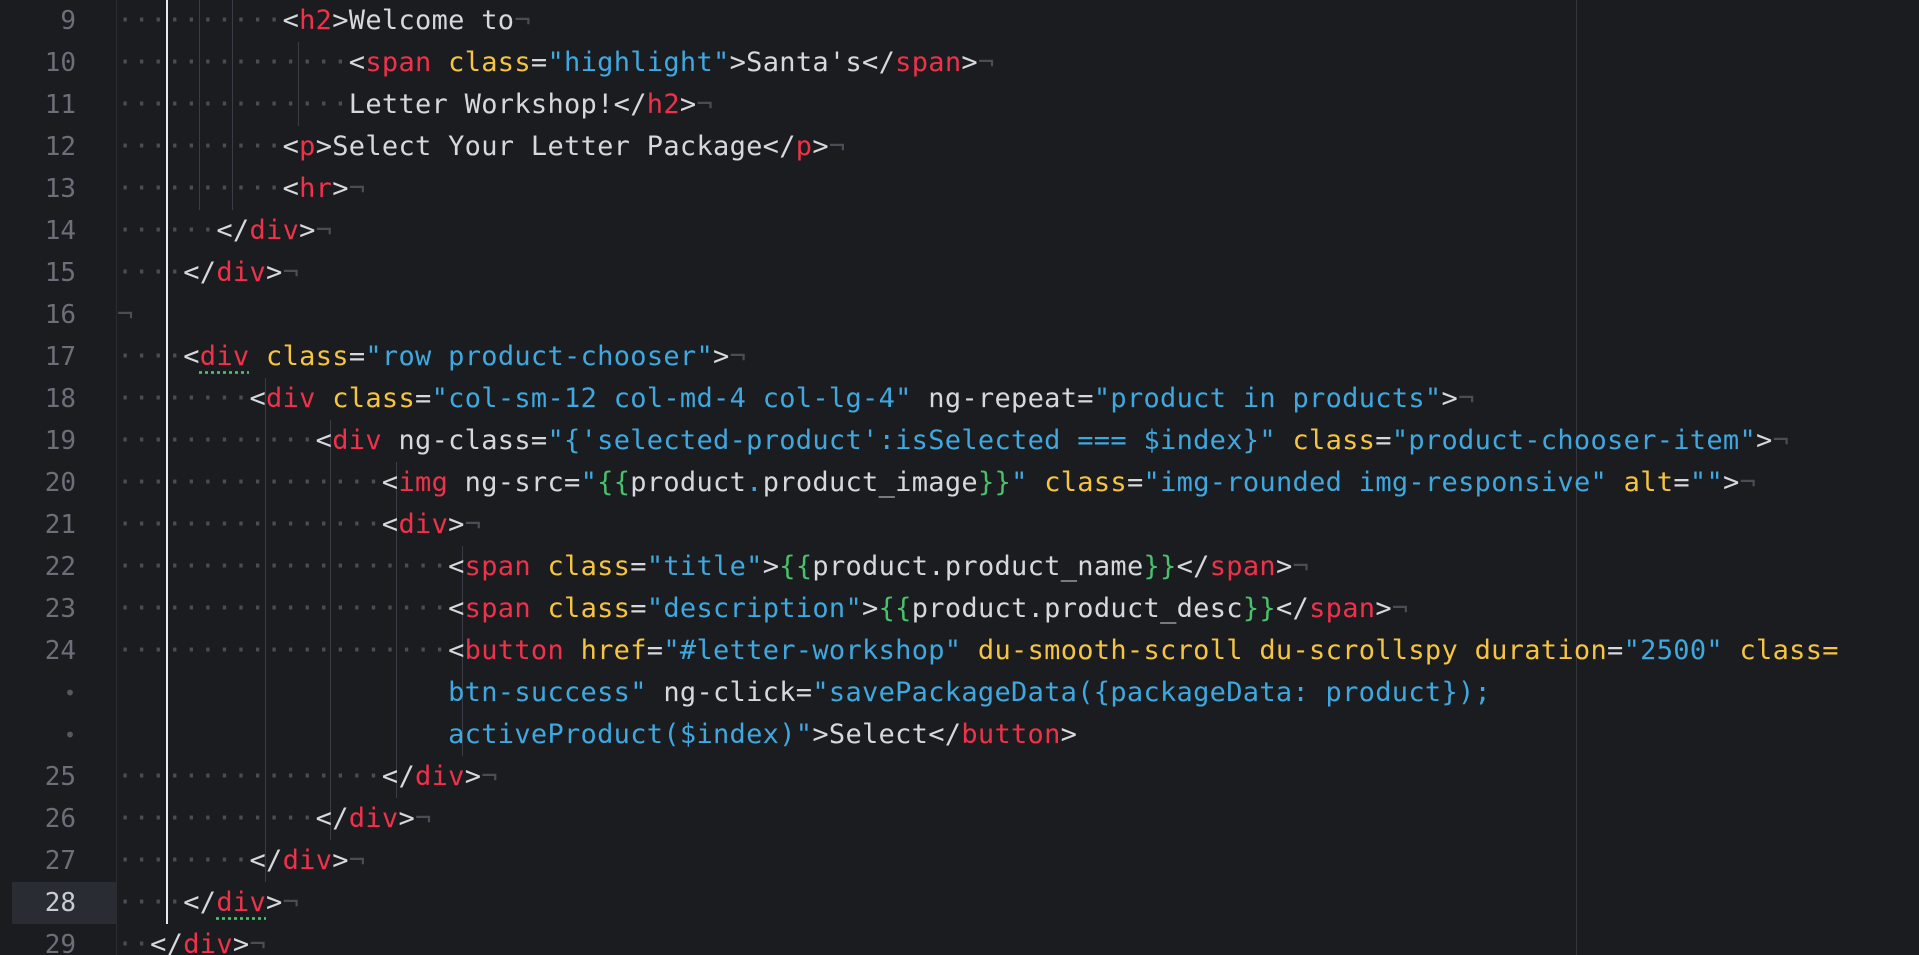  I want to click on line-number: 11, so click(58, 105).